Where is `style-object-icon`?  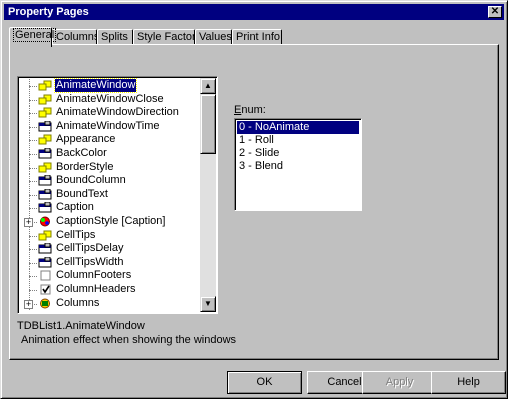
style-object-icon is located at coordinates (45, 221).